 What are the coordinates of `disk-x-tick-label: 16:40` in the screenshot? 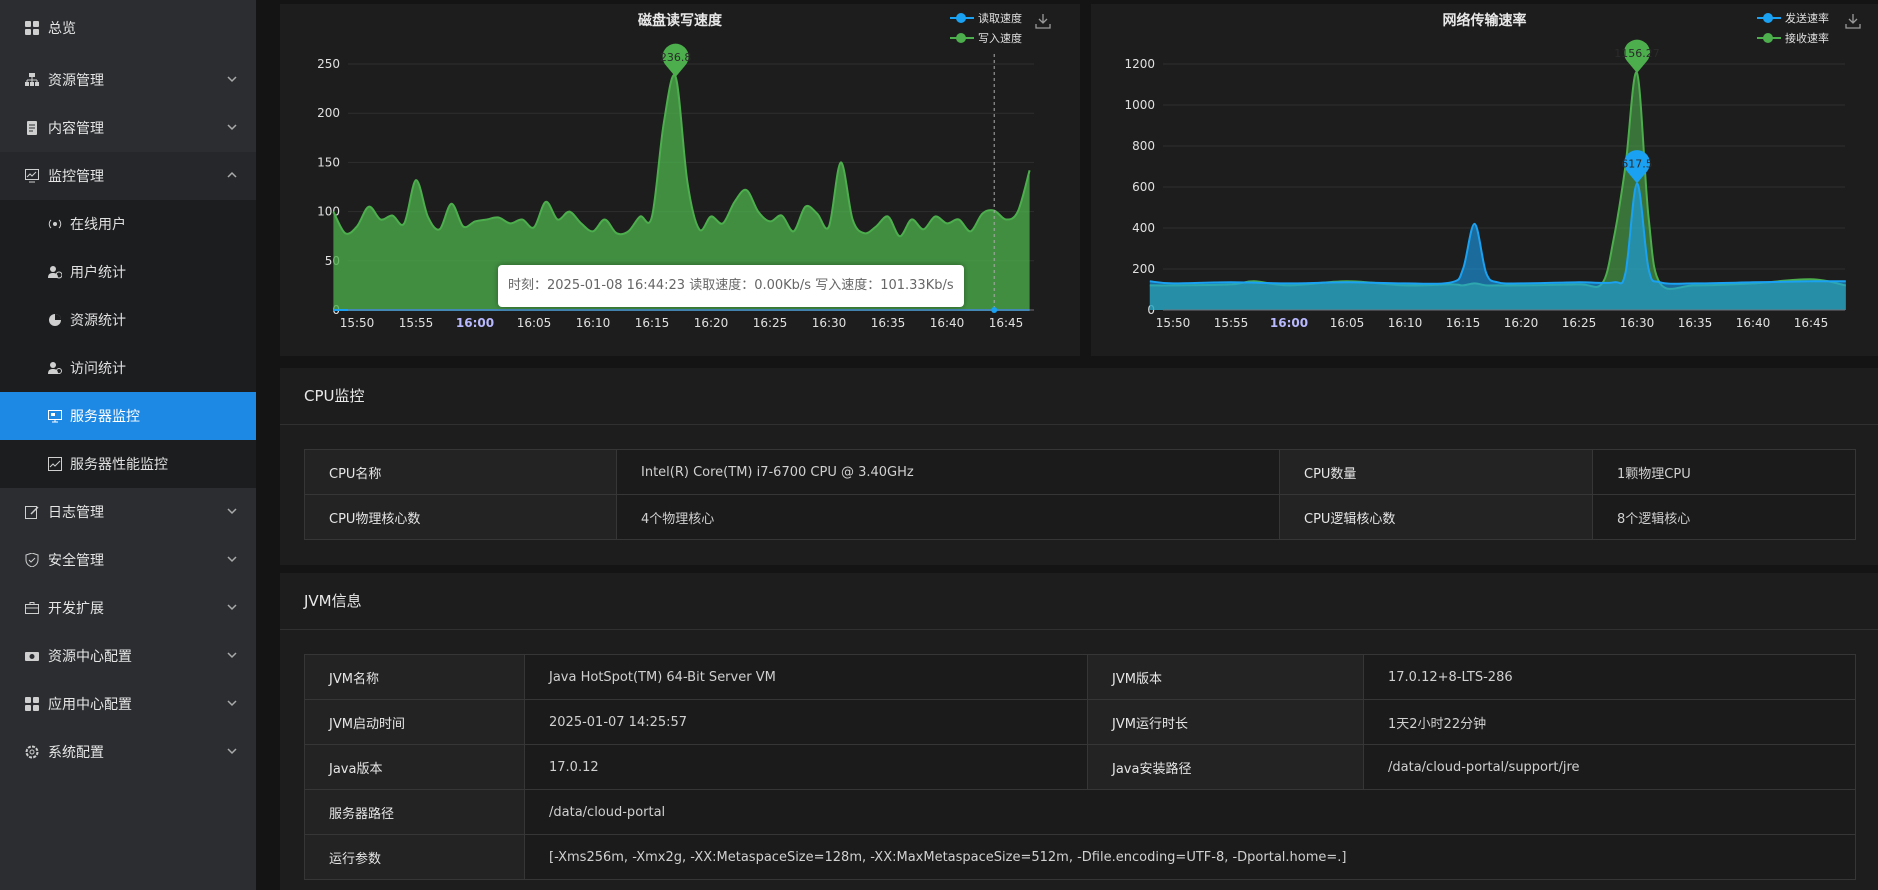 It's located at (947, 323).